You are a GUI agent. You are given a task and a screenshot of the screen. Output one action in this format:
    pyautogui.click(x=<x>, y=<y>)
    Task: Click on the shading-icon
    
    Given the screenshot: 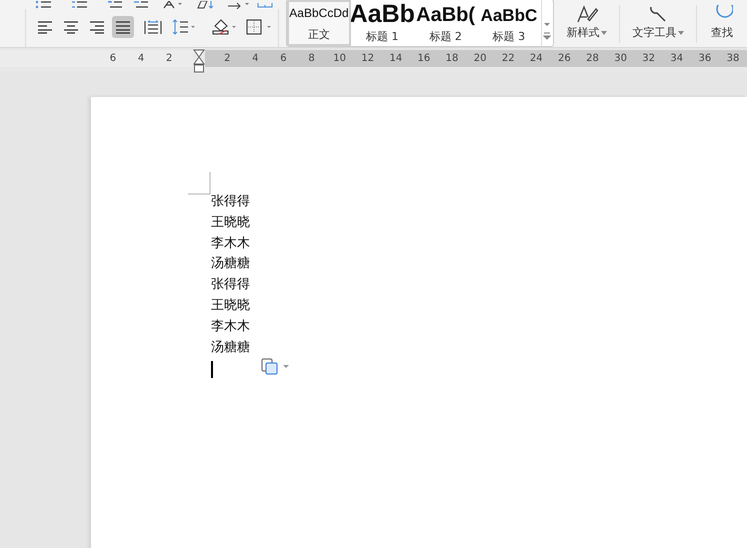 What is the action you would take?
    pyautogui.click(x=225, y=27)
    